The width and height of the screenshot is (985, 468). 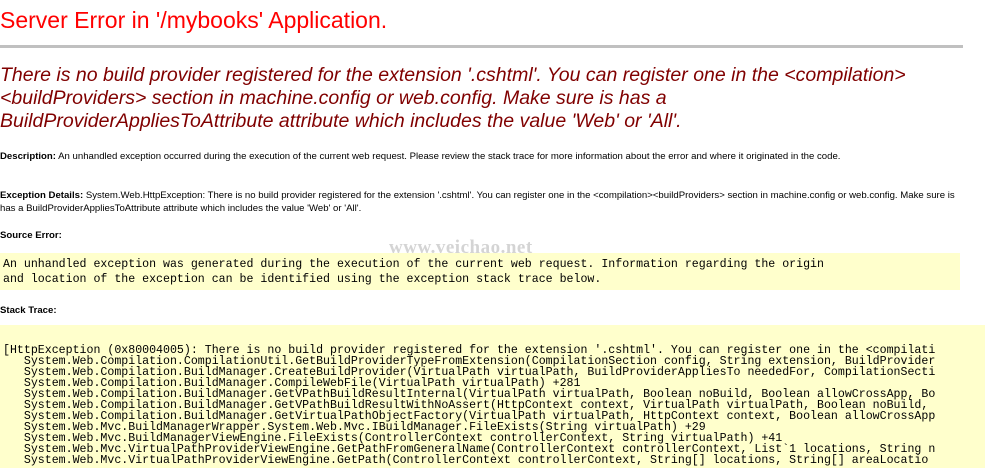 What do you see at coordinates (481, 46) in the screenshot?
I see `title-divider` at bounding box center [481, 46].